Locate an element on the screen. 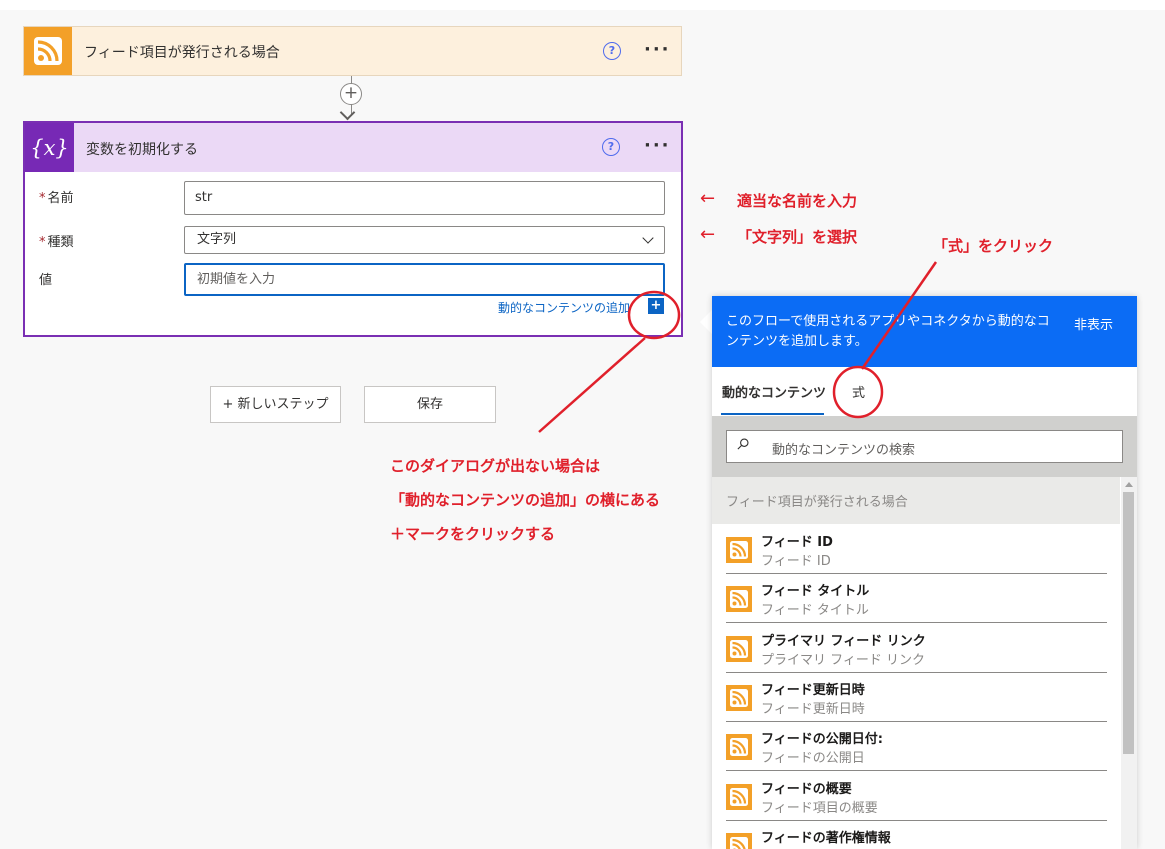  type-select: 文字列 is located at coordinates (424, 240).